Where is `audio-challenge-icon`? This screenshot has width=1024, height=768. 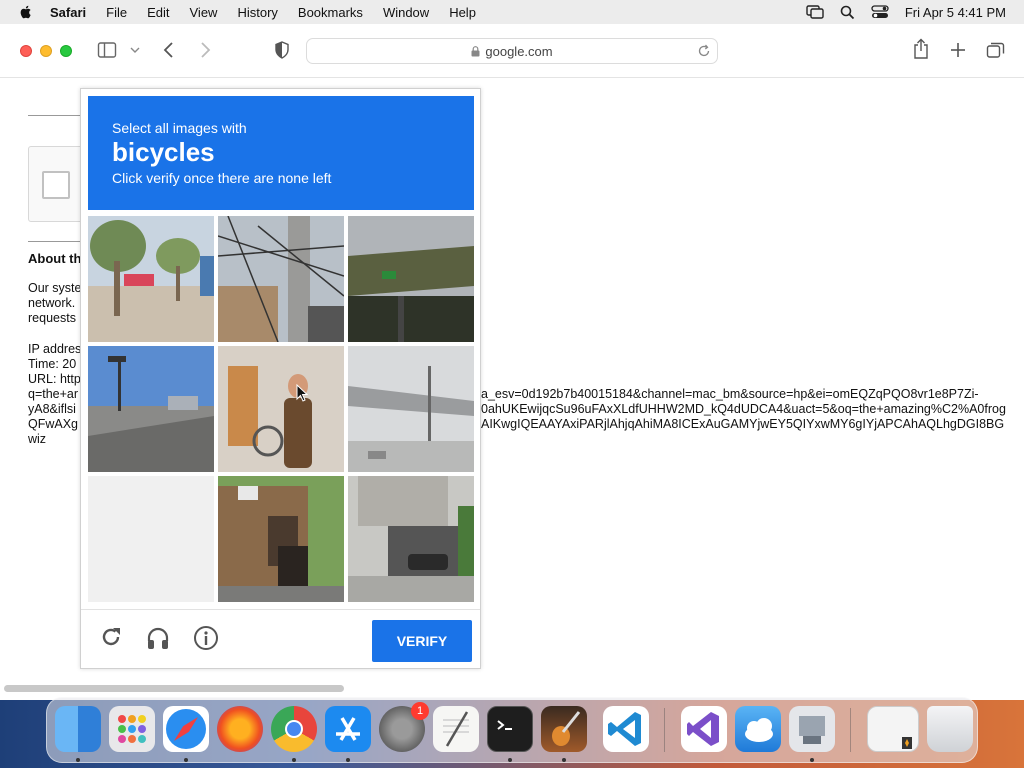
audio-challenge-icon is located at coordinates (158, 638).